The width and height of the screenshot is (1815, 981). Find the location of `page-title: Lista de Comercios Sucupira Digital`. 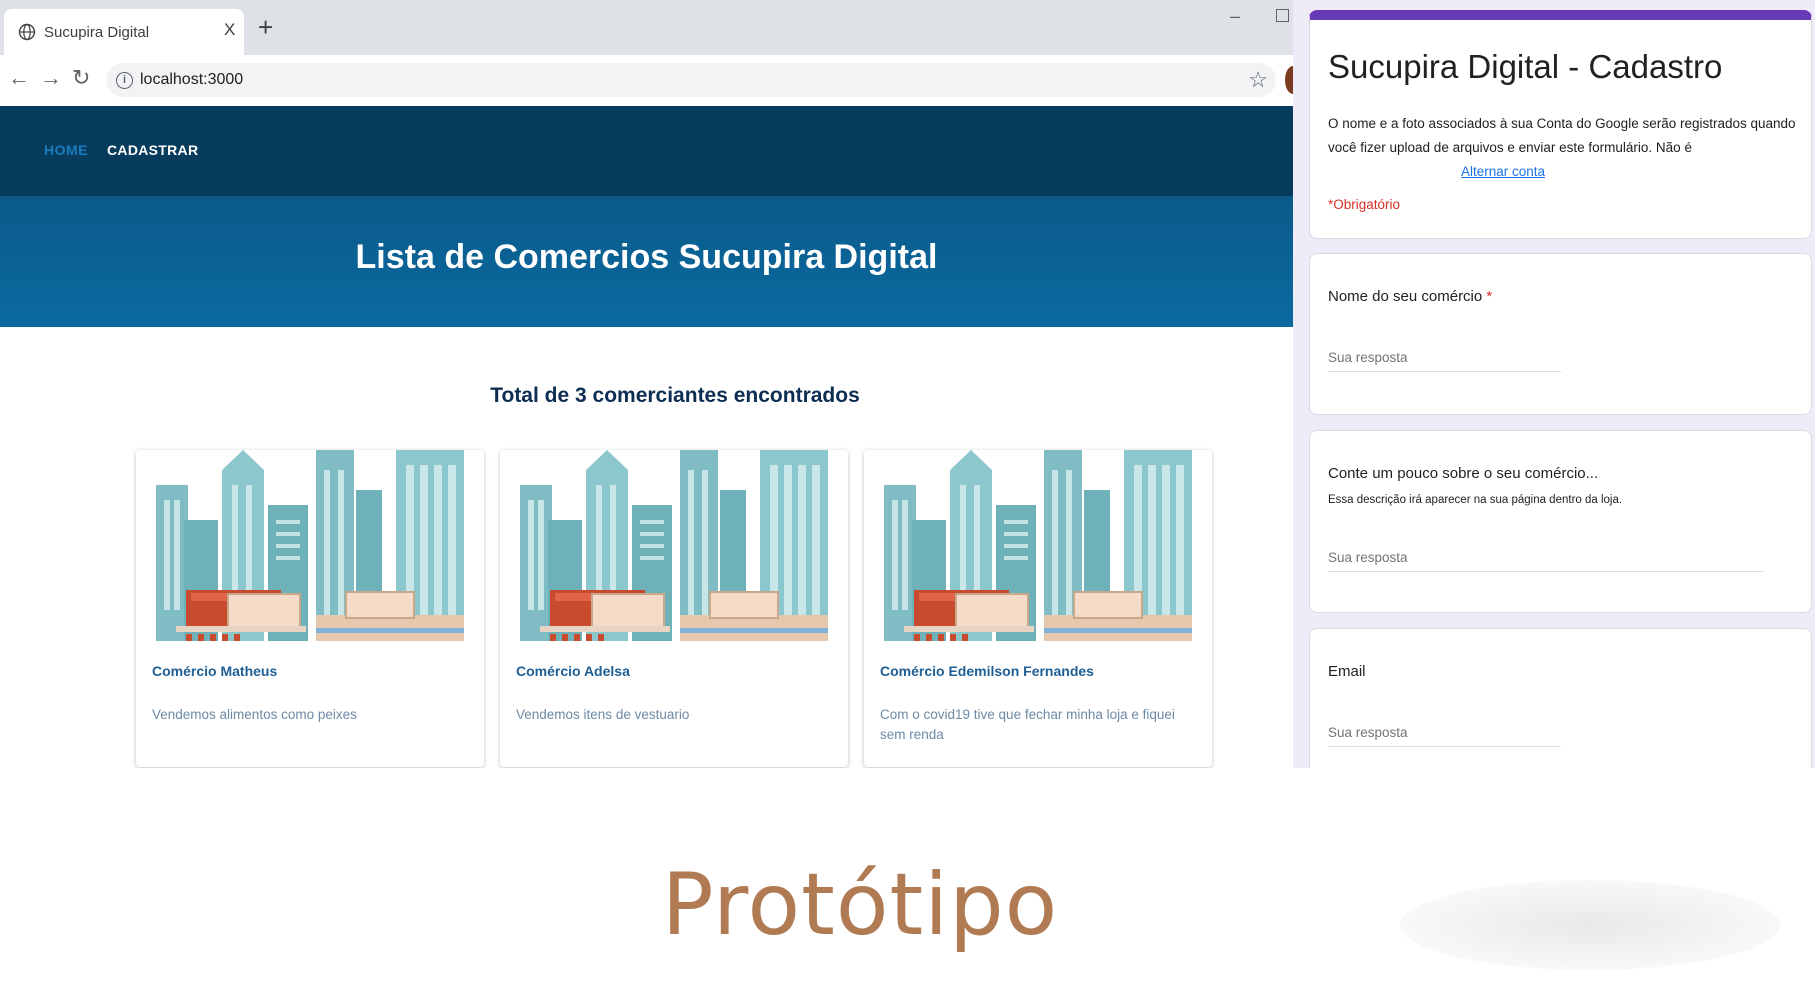

page-title: Lista de Comercios Sucupira Digital is located at coordinates (646, 257).